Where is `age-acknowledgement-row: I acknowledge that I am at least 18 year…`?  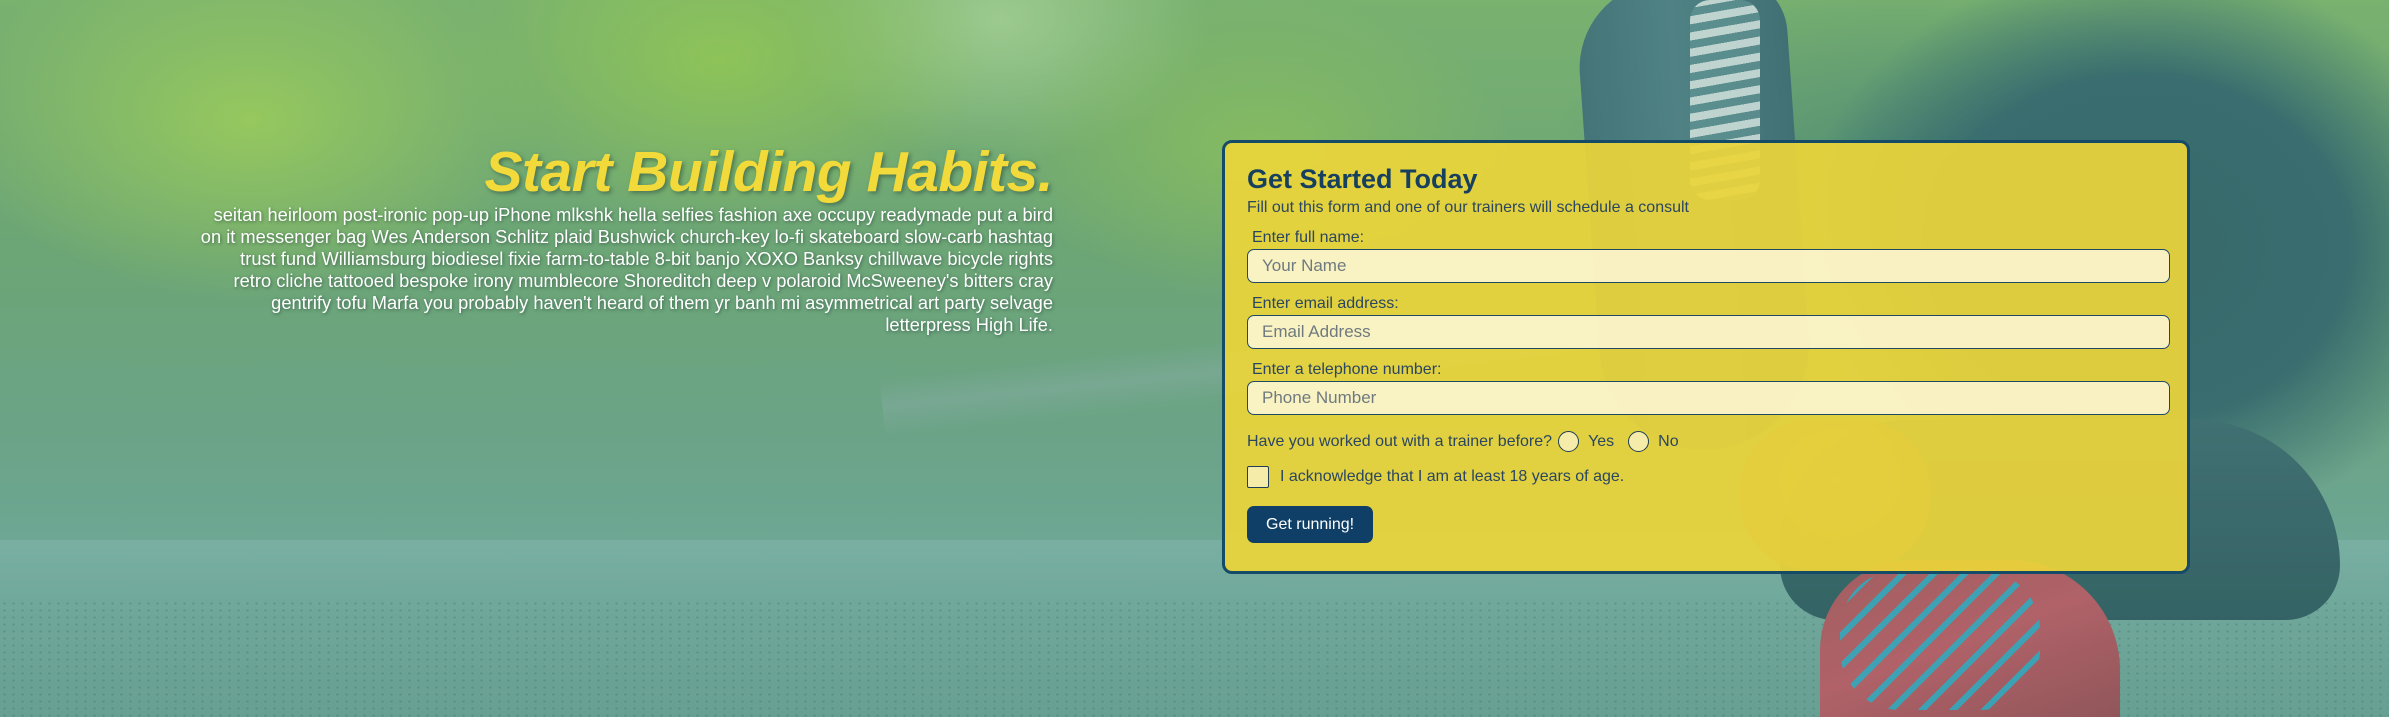 age-acknowledgement-row: I acknowledge that I am at least 18 year… is located at coordinates (1707, 477).